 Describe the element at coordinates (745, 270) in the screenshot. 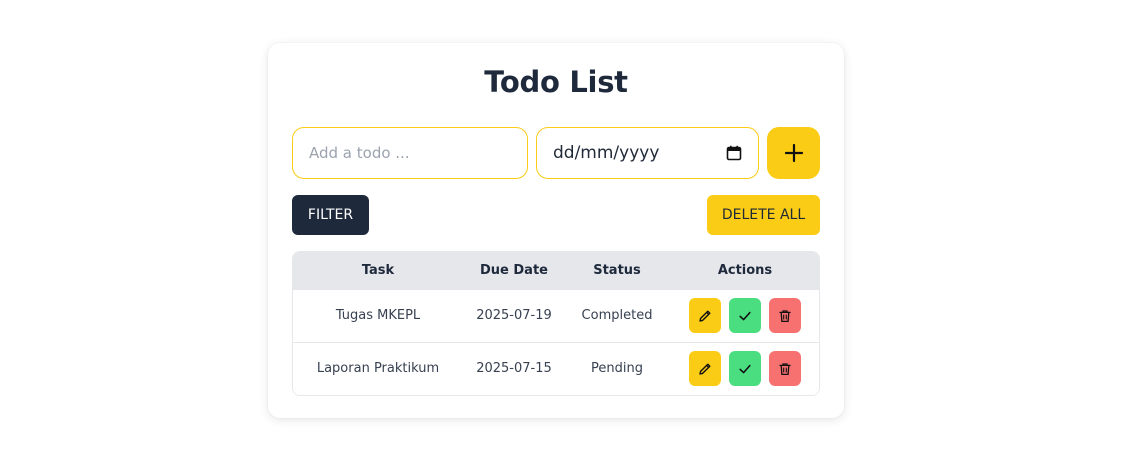

I see `header-actions: Actions` at that location.